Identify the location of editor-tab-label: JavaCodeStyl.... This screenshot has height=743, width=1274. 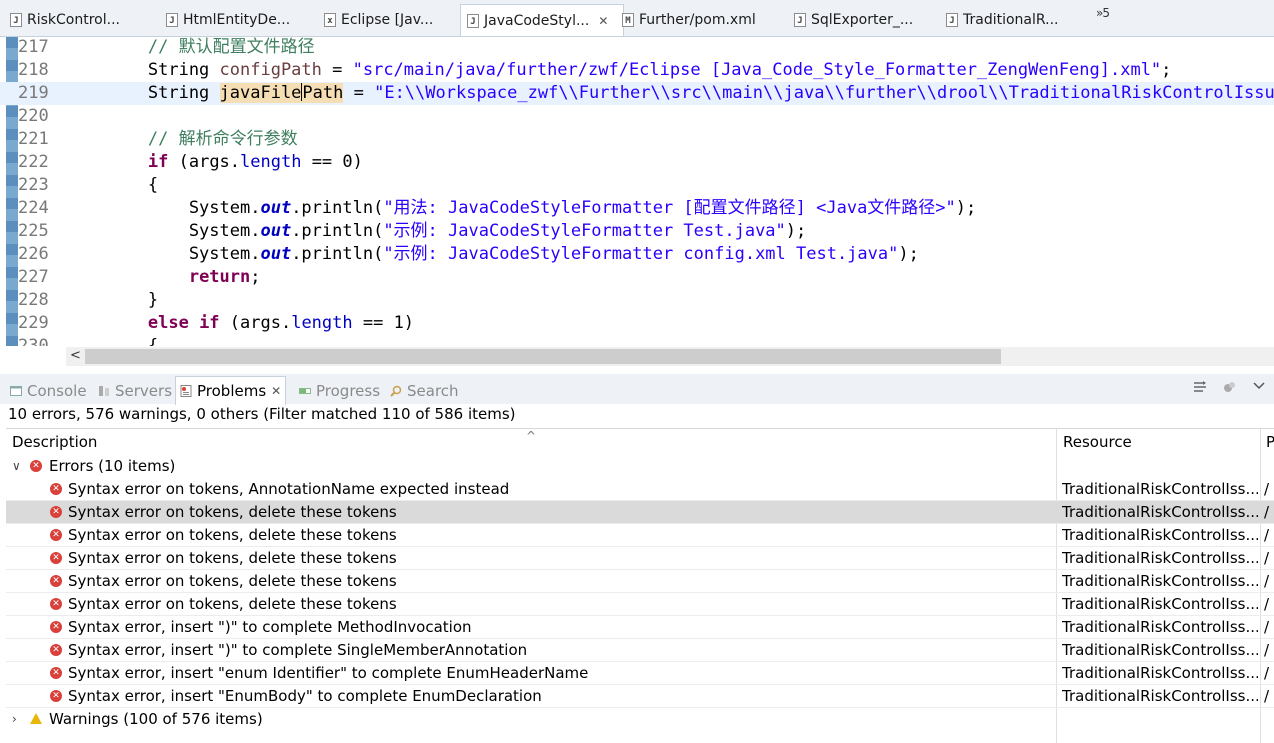
(537, 20).